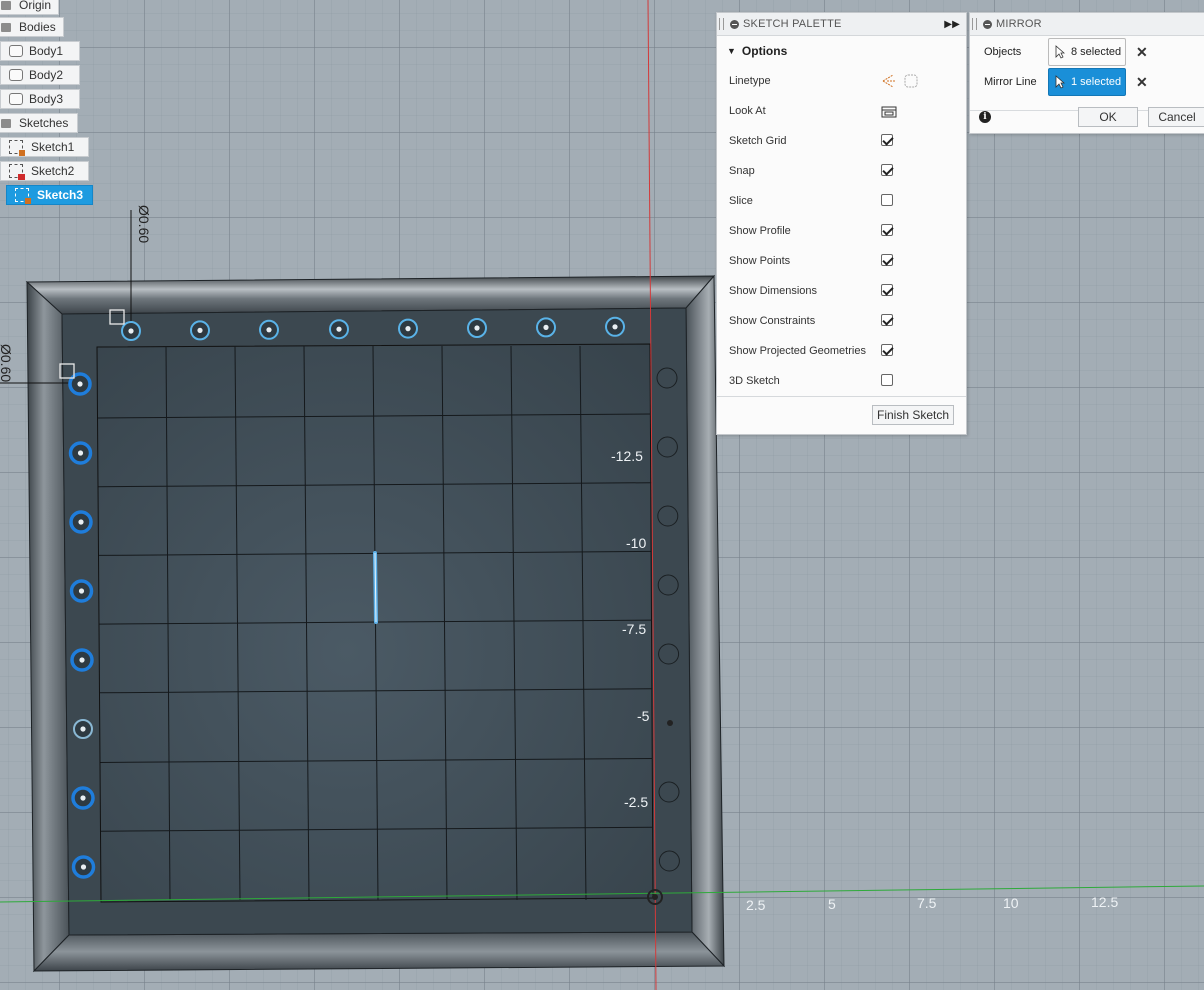 This screenshot has height=990, width=1204. I want to click on tree-item-sketch1: Sketch1, so click(44, 147).